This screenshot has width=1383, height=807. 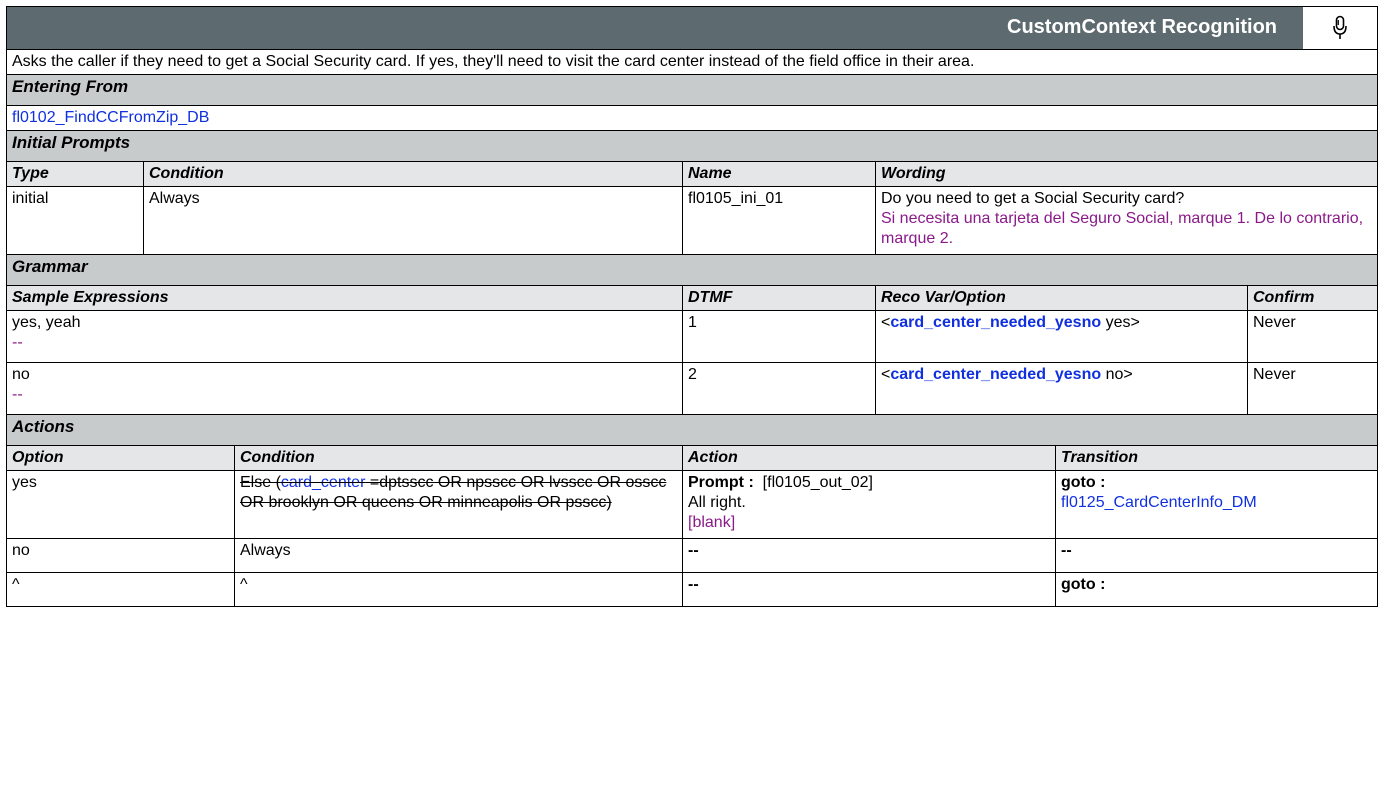 I want to click on action-transition: goto : fl0125_CardCenterInfo_DM, so click(x=1216, y=504).